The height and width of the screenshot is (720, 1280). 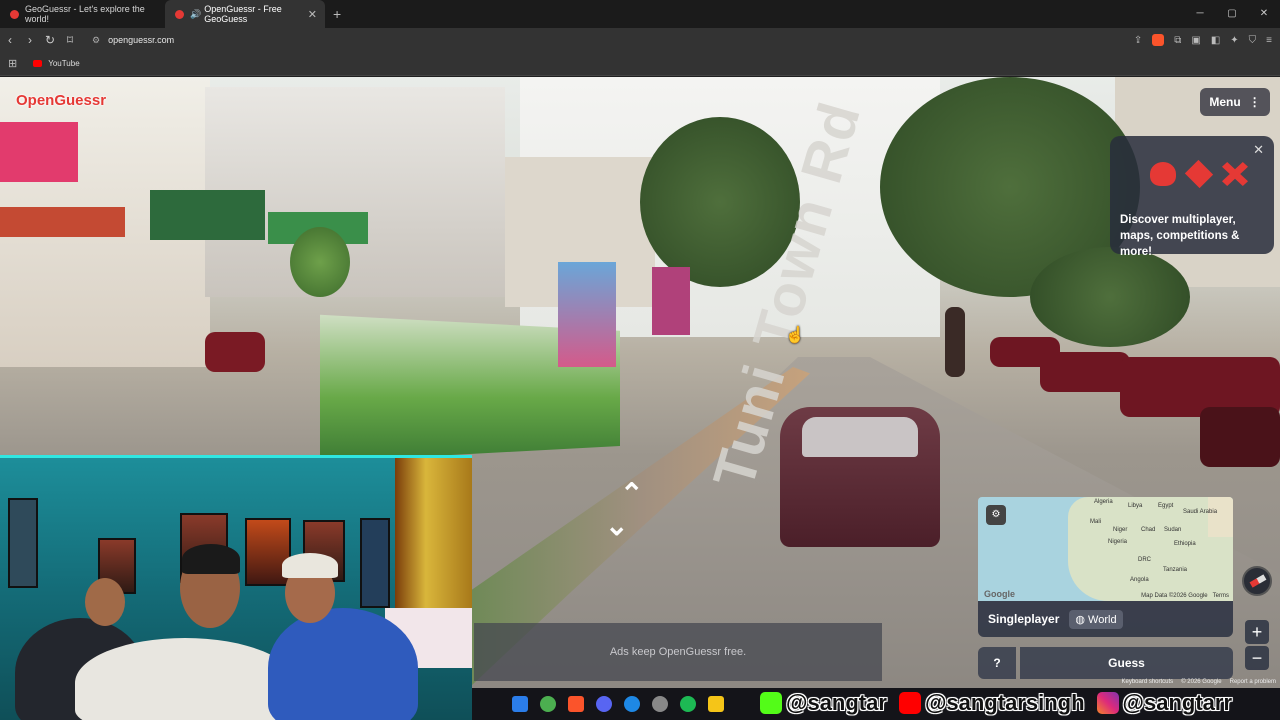 What do you see at coordinates (576, 704) in the screenshot?
I see `brave-icon` at bounding box center [576, 704].